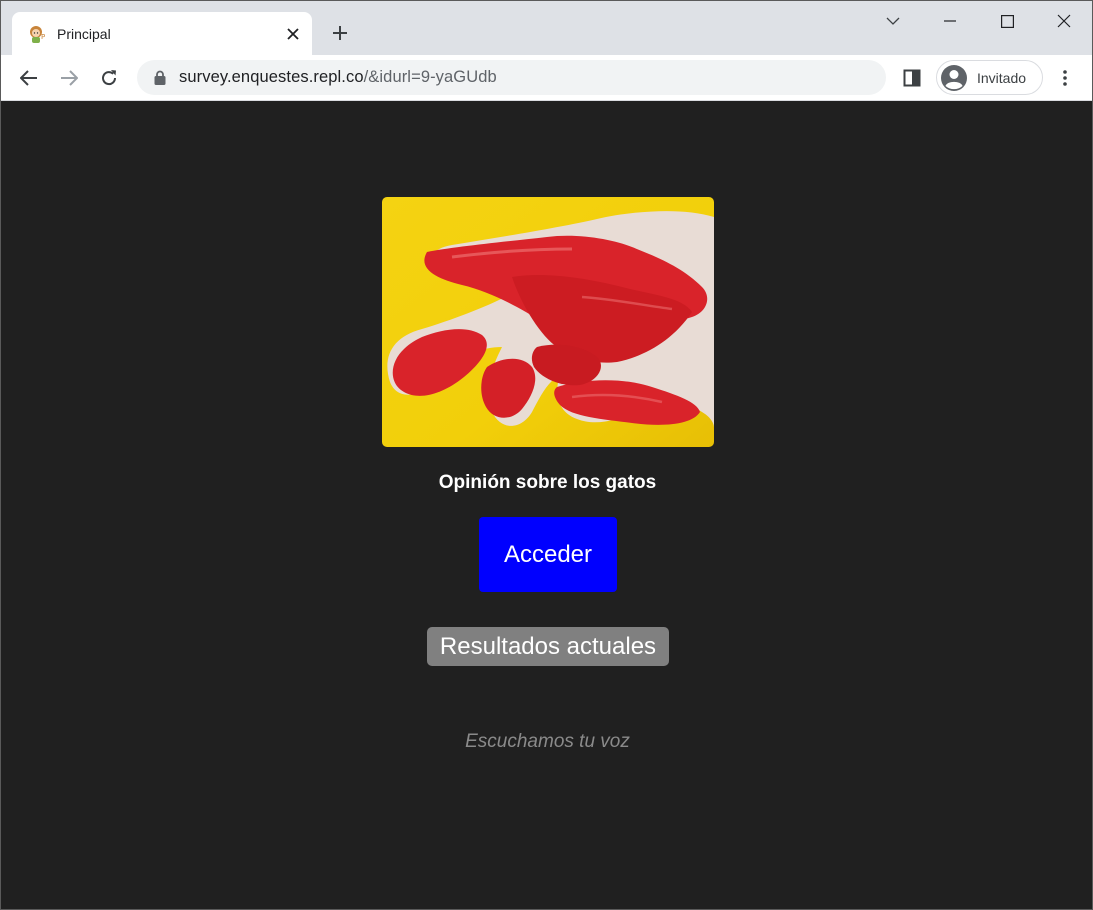  I want to click on survey-title: Opinión sobre los gatos, so click(547, 482).